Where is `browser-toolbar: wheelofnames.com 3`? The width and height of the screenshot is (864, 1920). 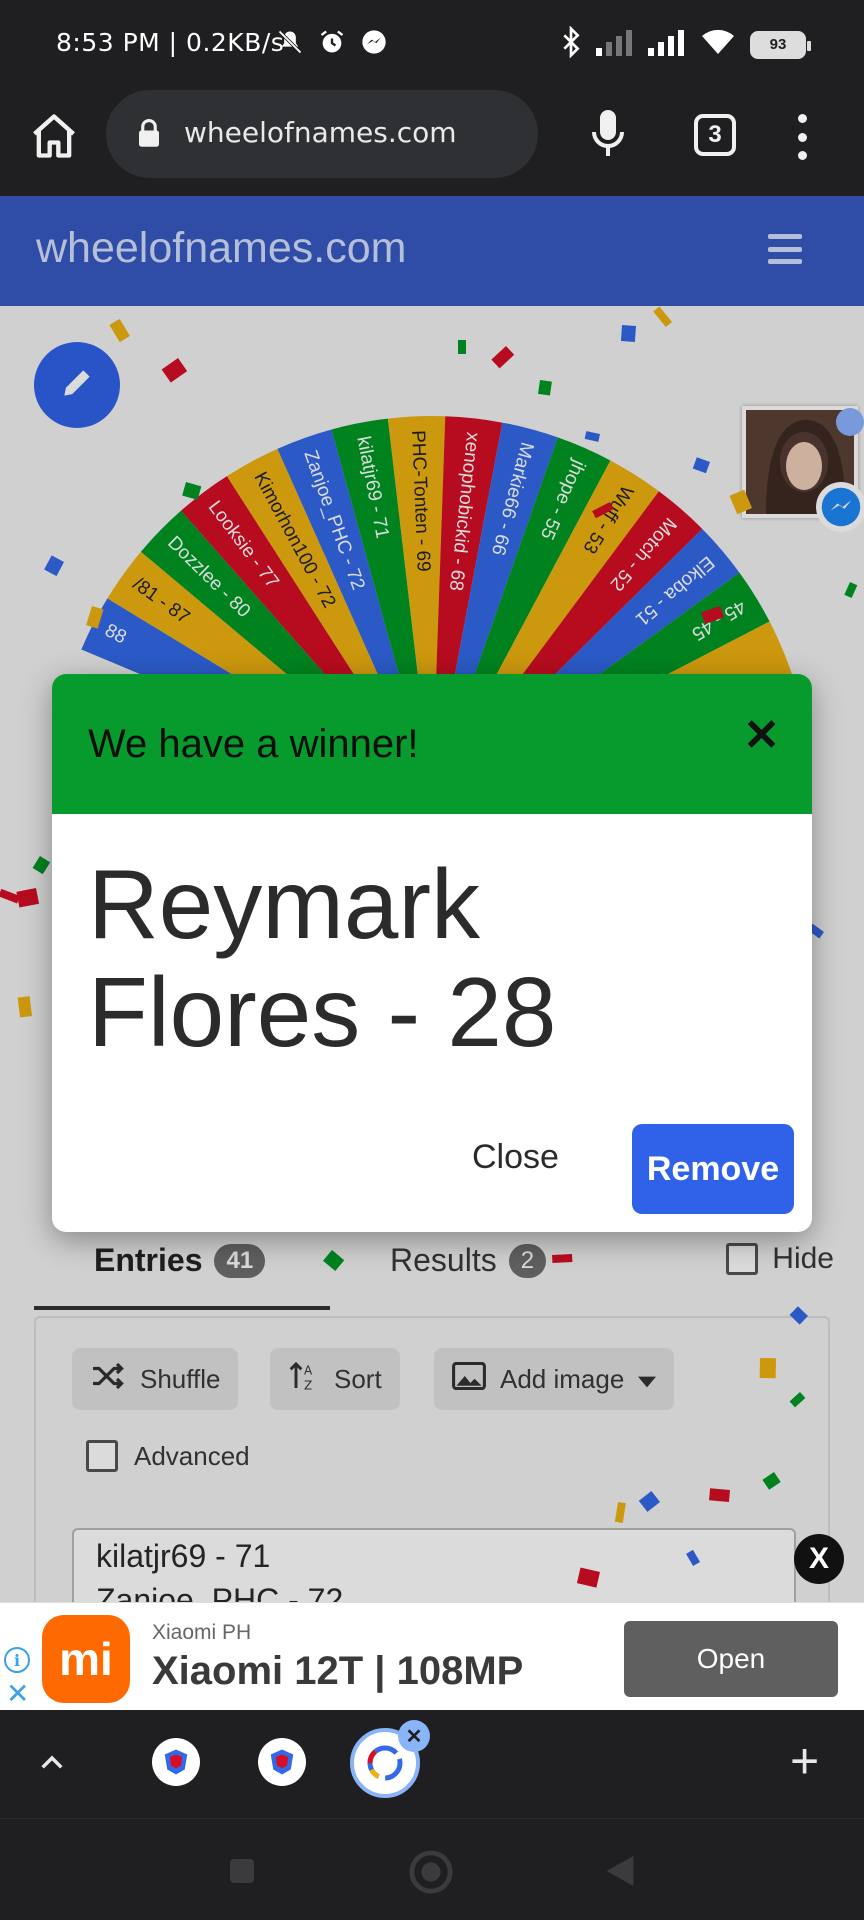 browser-toolbar: wheelofnames.com 3 is located at coordinates (432, 143).